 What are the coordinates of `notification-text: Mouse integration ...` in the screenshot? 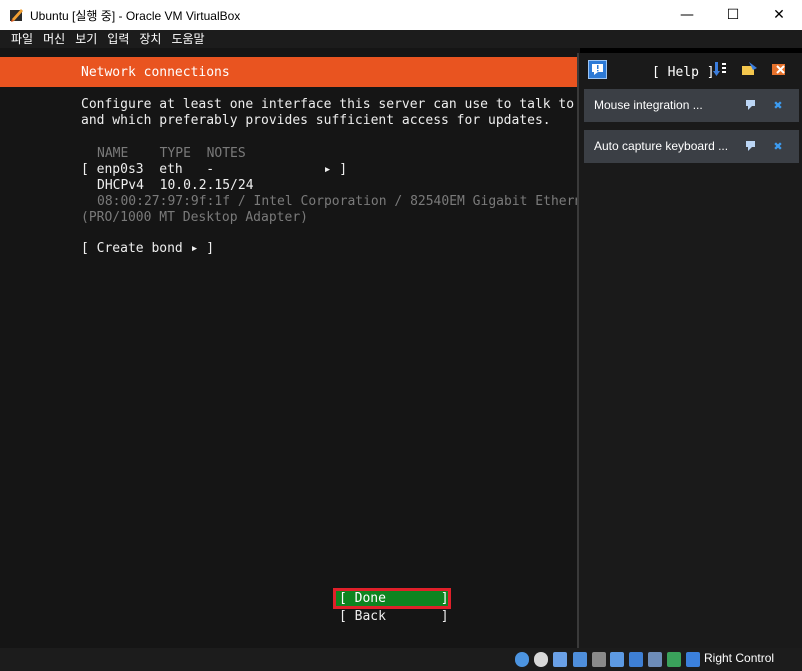 It's located at (648, 105).